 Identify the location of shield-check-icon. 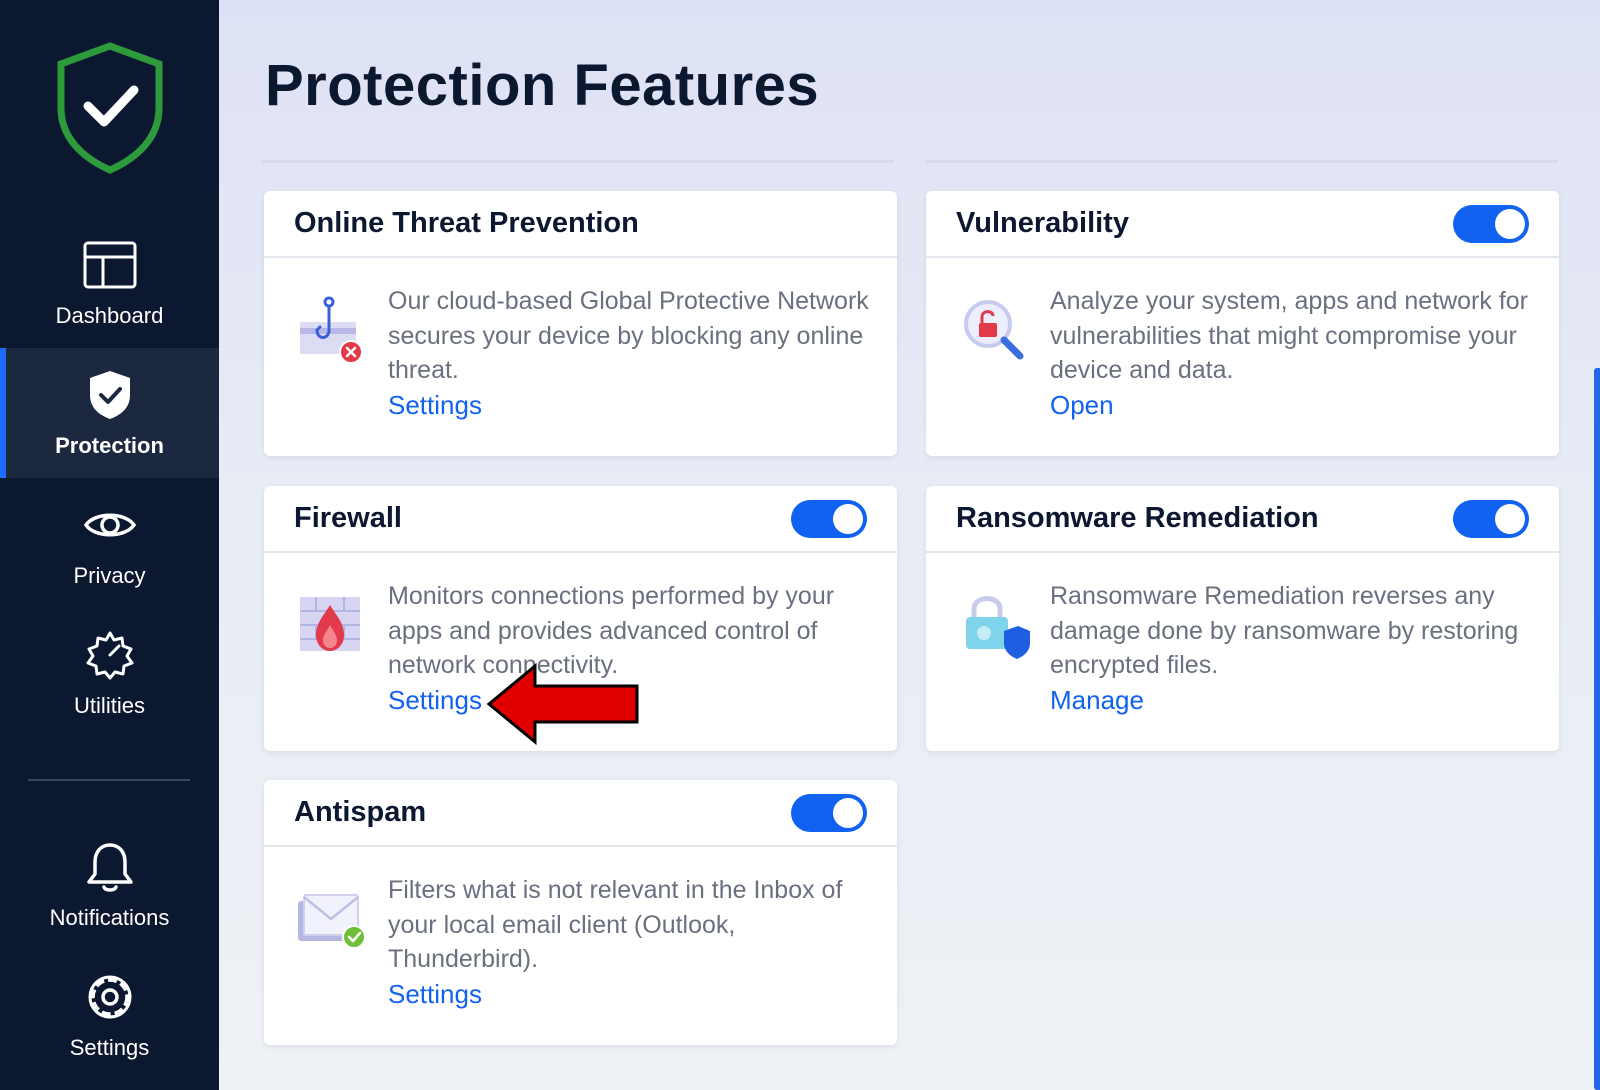
(110, 395).